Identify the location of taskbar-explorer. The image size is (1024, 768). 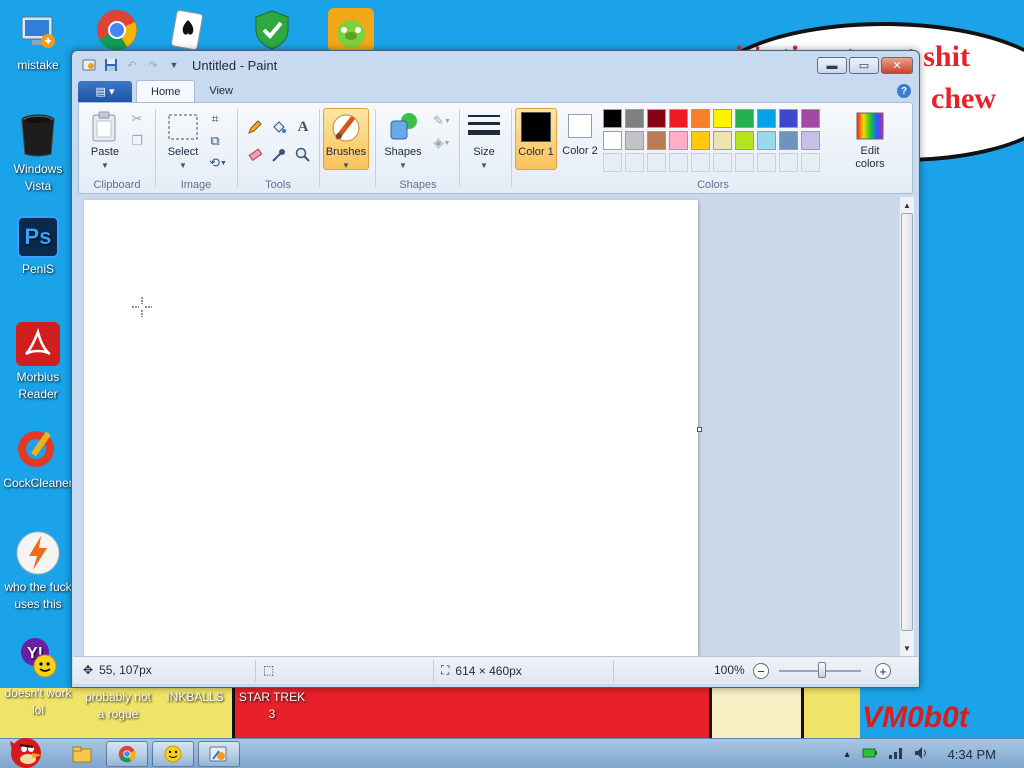
(82, 754).